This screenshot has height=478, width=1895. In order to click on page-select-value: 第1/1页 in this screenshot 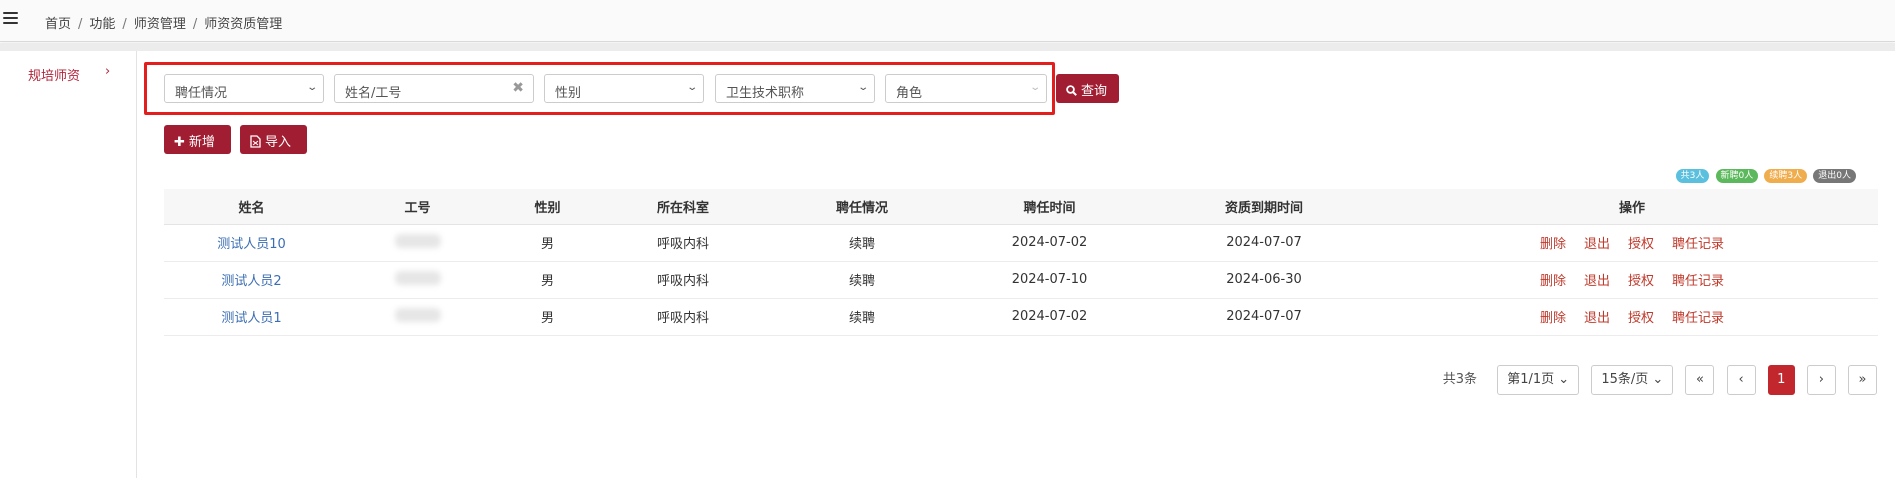, I will do `click(1531, 379)`.